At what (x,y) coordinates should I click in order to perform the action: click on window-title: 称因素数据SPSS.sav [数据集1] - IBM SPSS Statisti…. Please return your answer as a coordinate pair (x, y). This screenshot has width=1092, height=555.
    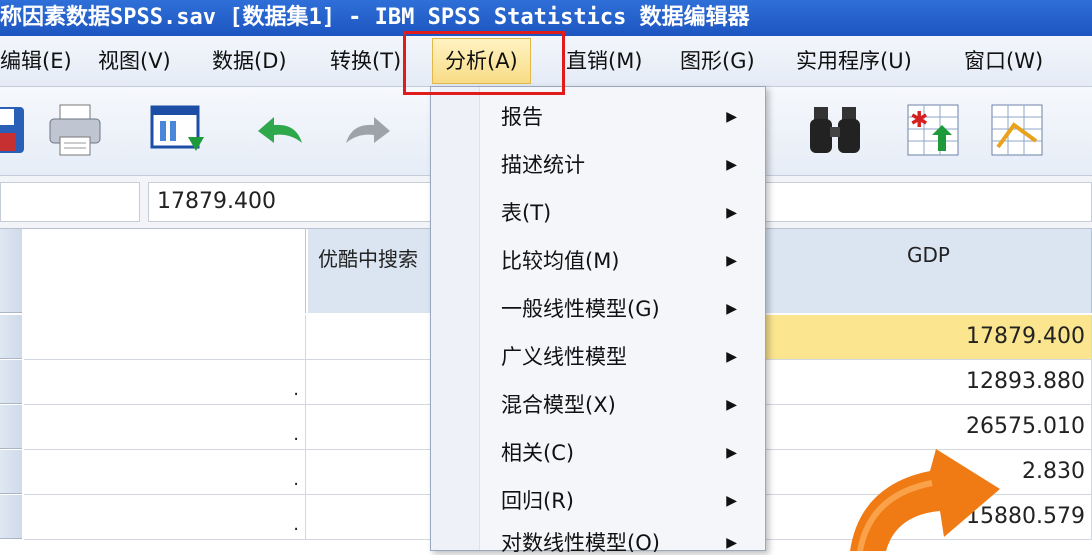
    Looking at the image, I should click on (375, 17).